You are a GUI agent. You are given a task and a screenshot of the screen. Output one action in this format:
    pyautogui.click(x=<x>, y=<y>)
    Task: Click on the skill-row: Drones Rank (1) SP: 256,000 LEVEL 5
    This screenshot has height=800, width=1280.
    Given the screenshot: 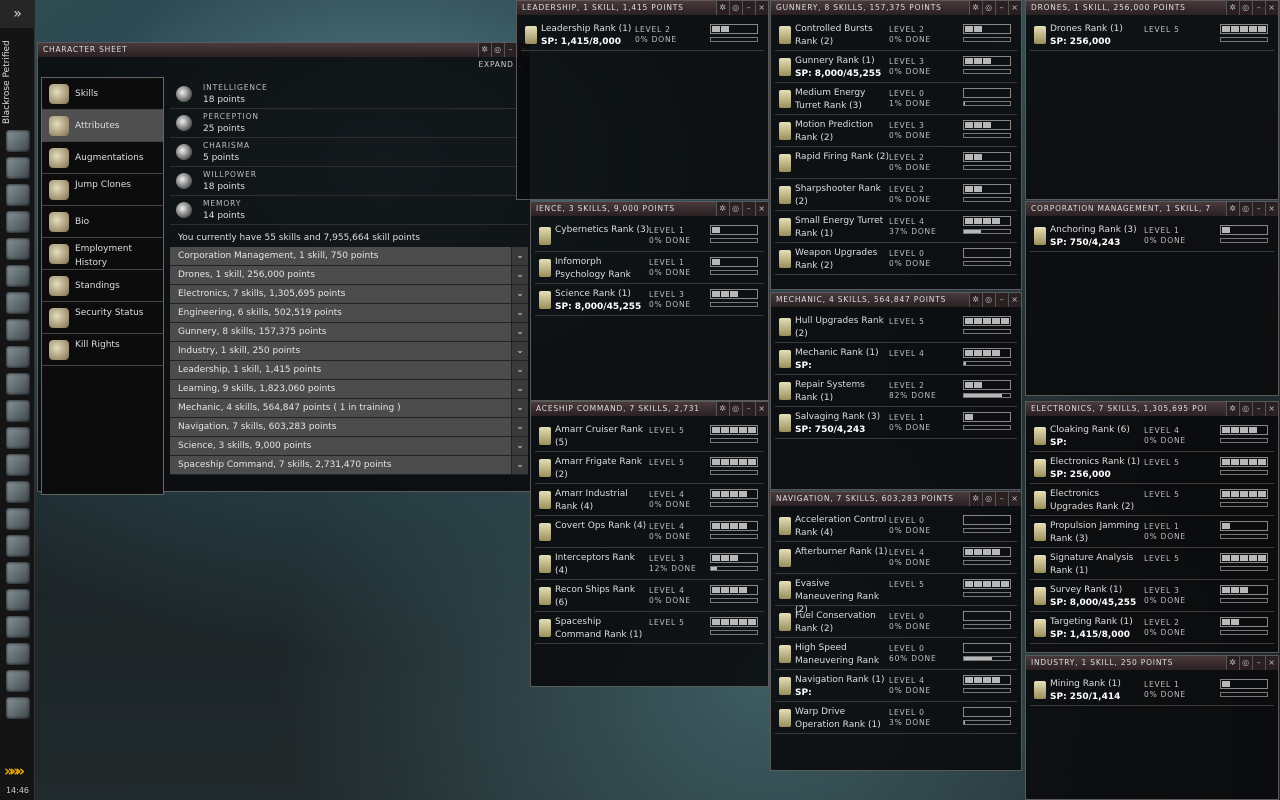 What is the action you would take?
    pyautogui.click(x=1152, y=35)
    